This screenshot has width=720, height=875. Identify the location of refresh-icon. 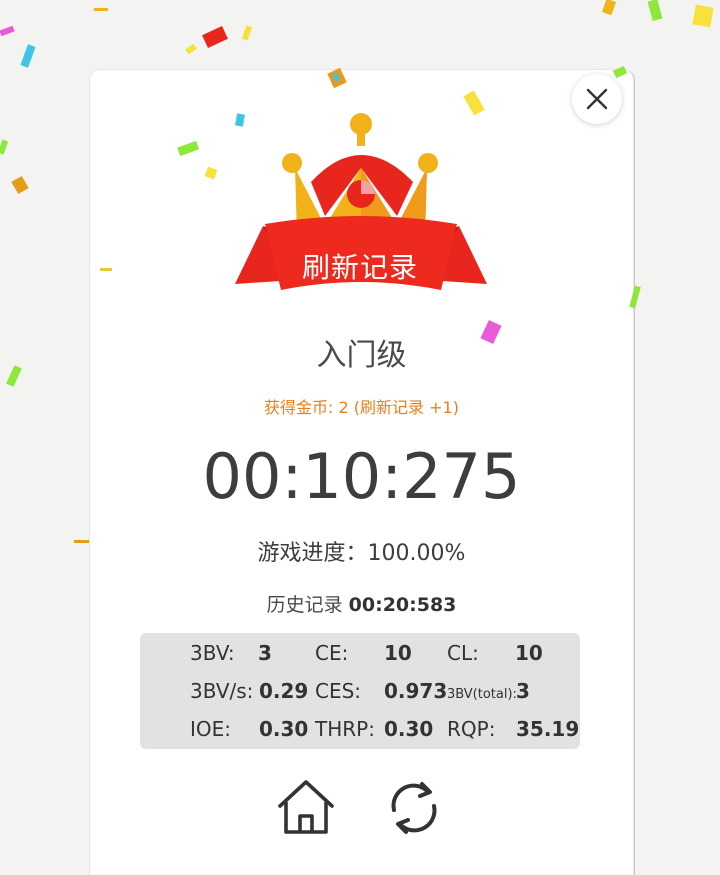
(414, 808).